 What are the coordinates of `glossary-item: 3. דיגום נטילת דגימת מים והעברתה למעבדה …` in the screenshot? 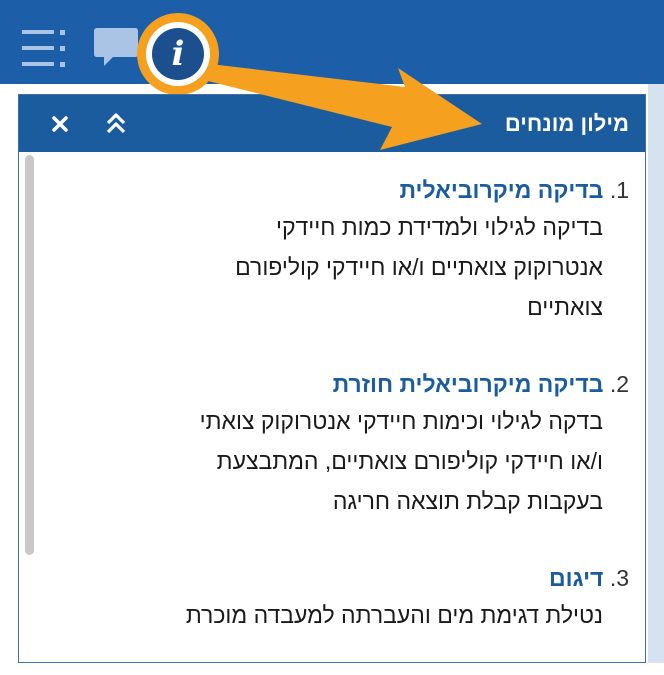 It's located at (344, 598).